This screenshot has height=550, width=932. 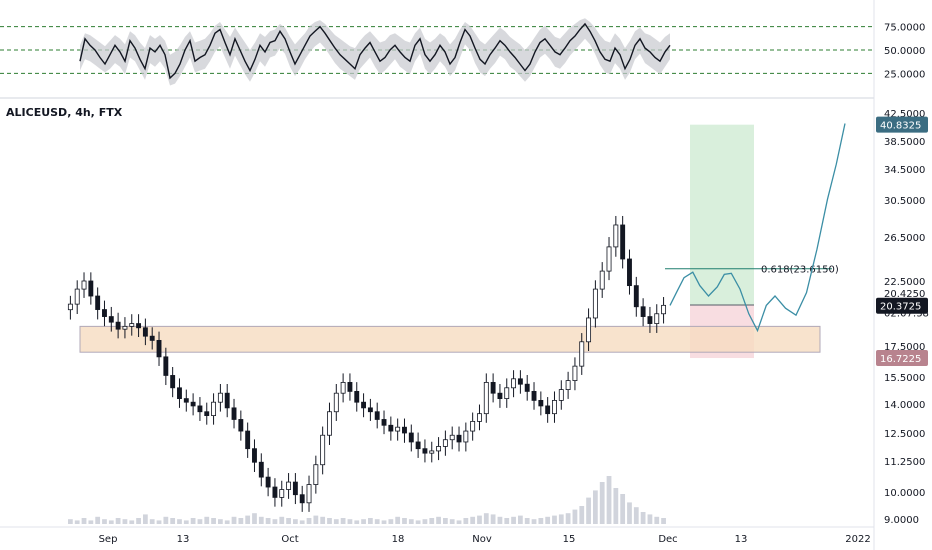 What do you see at coordinates (904, 493) in the screenshot?
I see `price-y-tick-label: 10.0000` at bounding box center [904, 493].